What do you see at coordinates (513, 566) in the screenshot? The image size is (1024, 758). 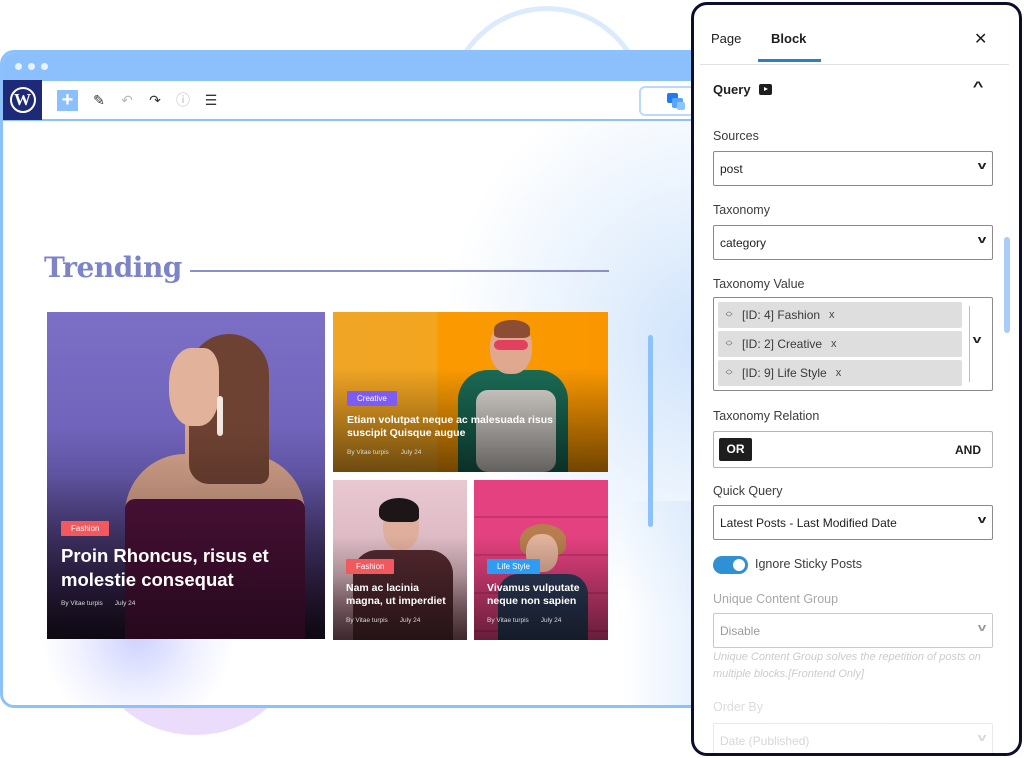 I see `category-badge: Life Style` at bounding box center [513, 566].